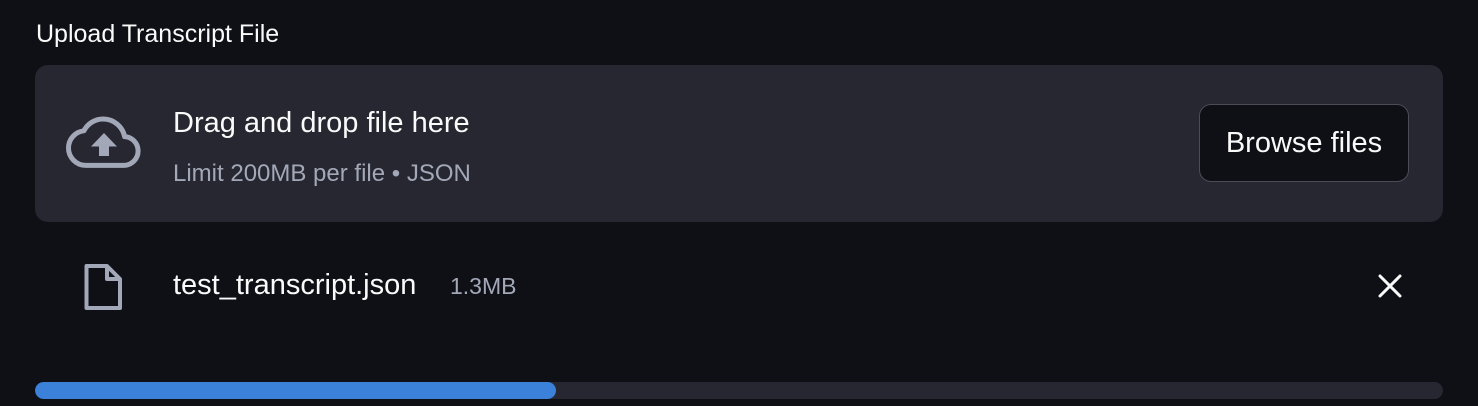 The height and width of the screenshot is (406, 1478). I want to click on upload-progress-bar, so click(739, 390).